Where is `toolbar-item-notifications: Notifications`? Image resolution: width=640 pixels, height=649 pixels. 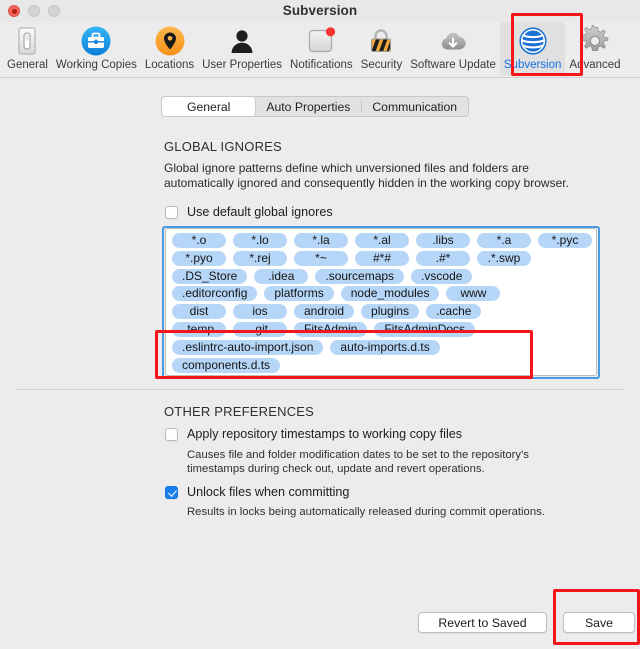 toolbar-item-notifications: Notifications is located at coordinates (321, 49).